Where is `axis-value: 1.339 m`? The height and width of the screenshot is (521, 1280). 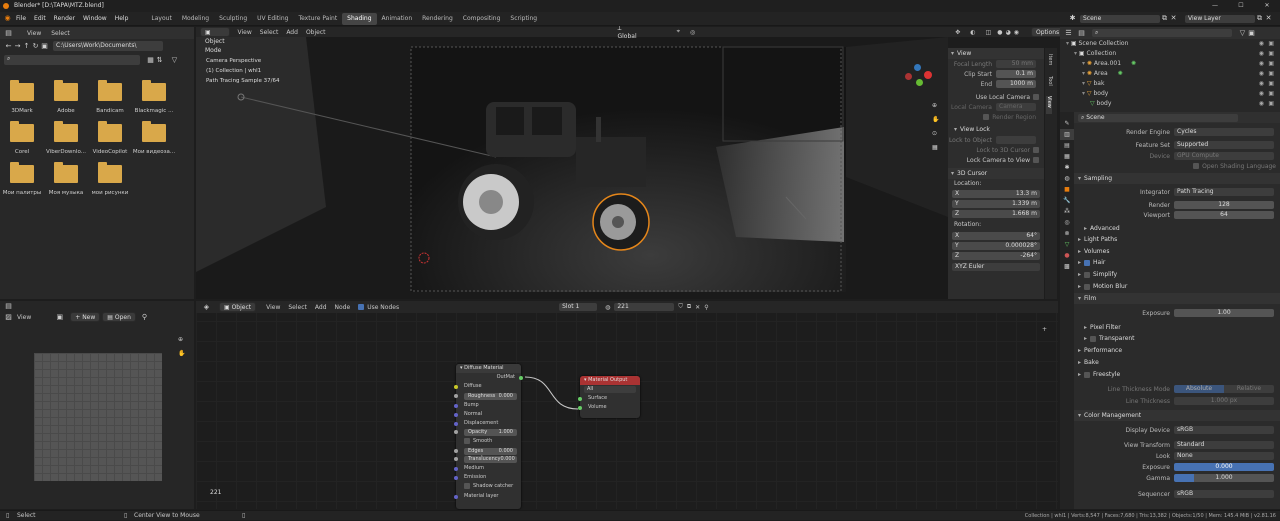
axis-value: 1.339 m is located at coordinates (1024, 204).